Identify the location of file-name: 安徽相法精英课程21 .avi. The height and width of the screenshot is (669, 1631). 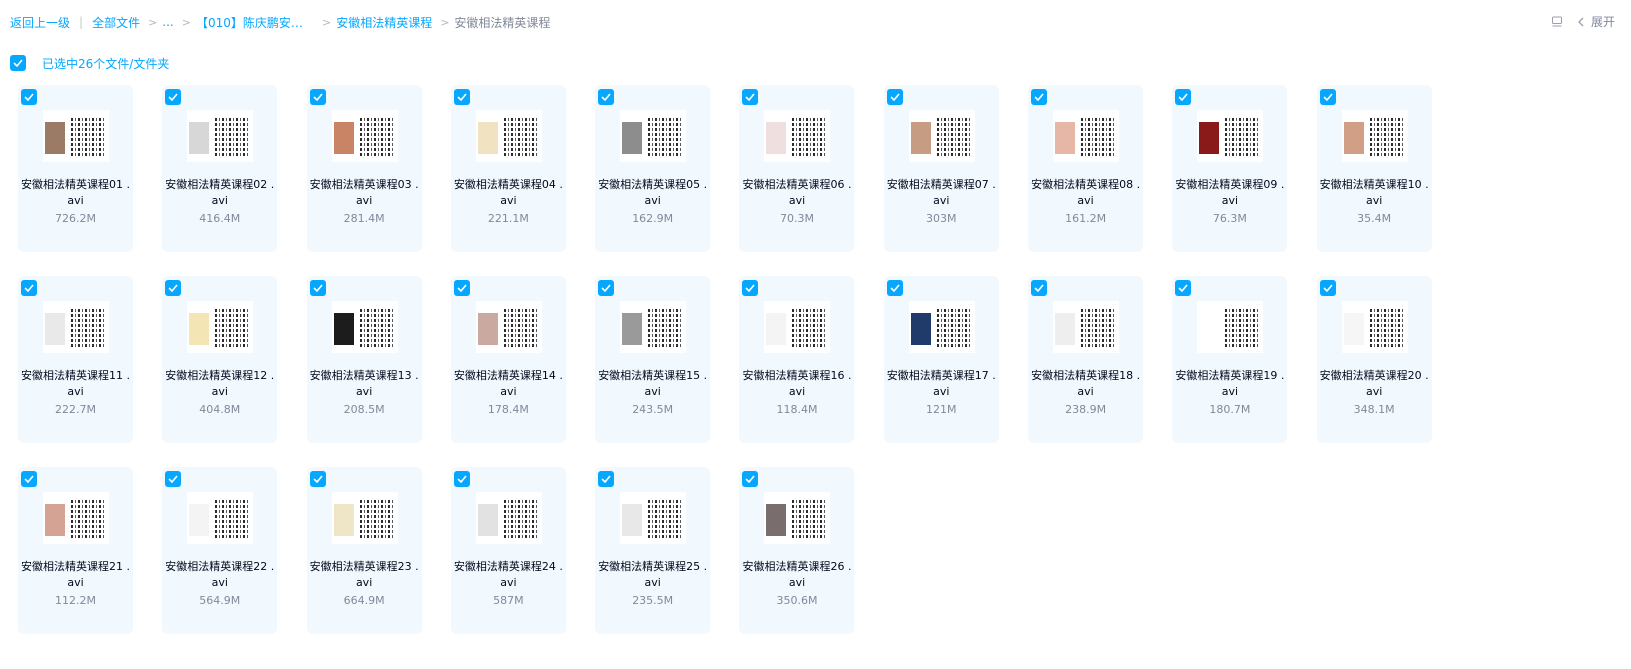
(75, 575).